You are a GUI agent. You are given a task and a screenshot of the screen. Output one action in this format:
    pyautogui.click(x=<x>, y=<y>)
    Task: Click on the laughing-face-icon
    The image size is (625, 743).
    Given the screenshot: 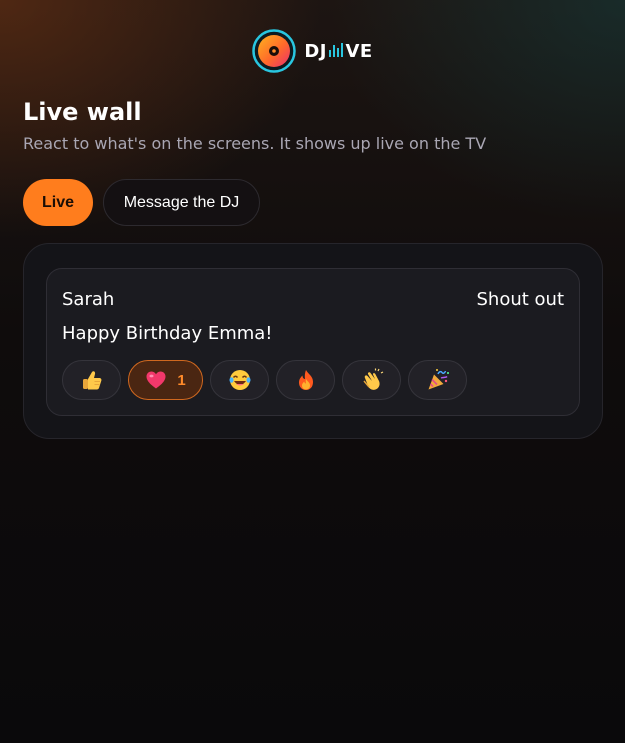 What is the action you would take?
    pyautogui.click(x=240, y=380)
    